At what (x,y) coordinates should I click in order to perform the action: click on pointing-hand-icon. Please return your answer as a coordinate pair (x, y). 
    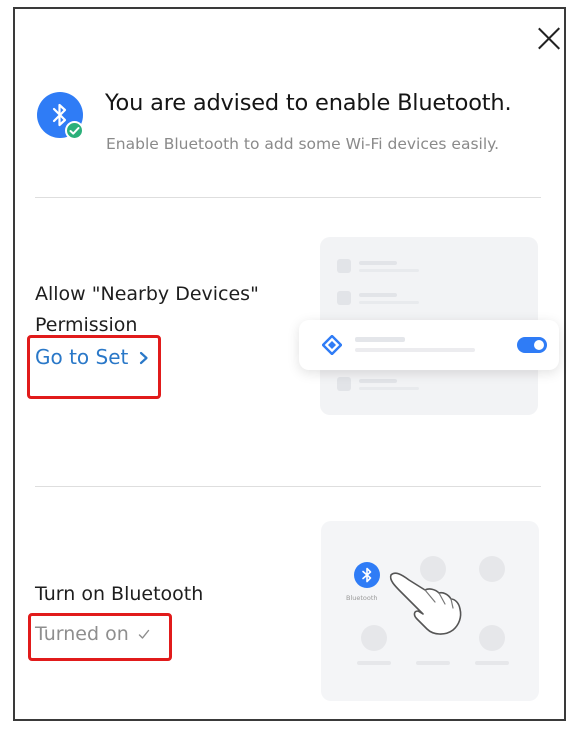
    Looking at the image, I should click on (425, 603).